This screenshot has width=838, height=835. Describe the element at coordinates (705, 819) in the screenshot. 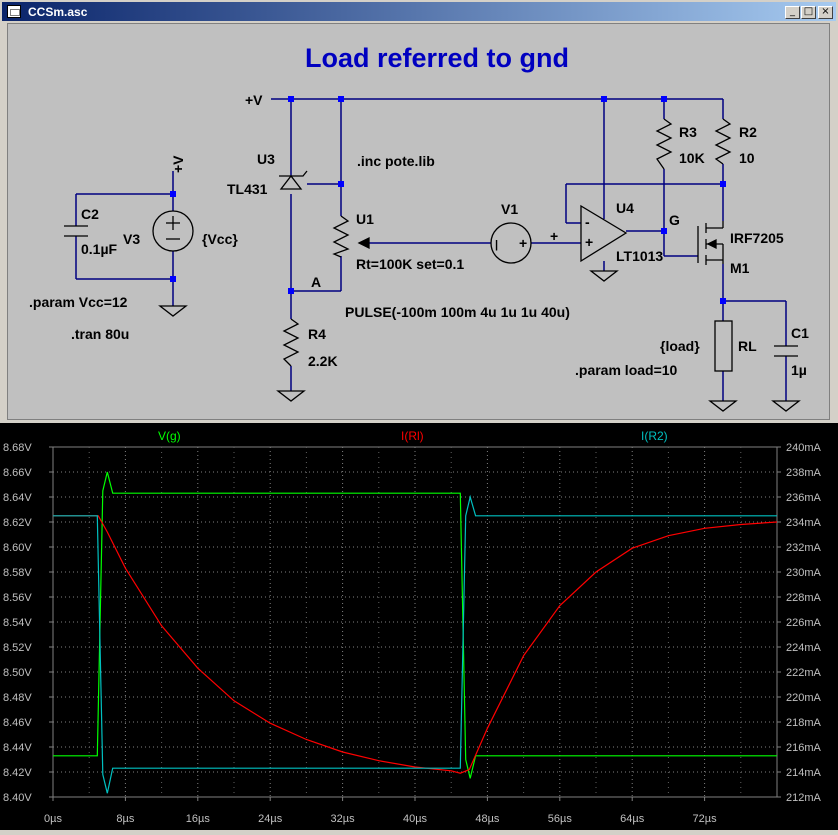

I see `x-tick: 72µs` at that location.